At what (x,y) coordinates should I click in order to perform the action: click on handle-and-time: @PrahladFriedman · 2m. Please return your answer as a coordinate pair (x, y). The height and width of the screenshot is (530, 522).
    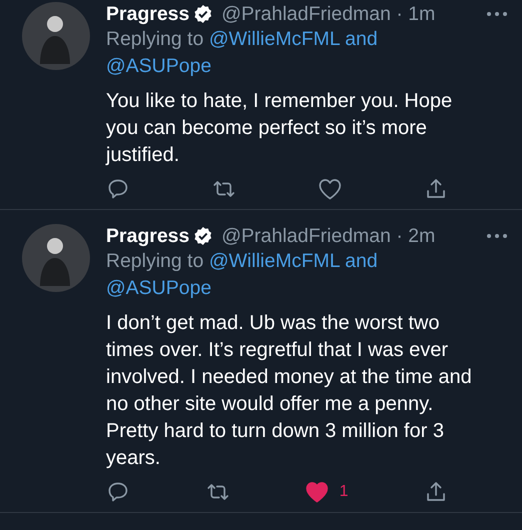
    Looking at the image, I should click on (328, 236).